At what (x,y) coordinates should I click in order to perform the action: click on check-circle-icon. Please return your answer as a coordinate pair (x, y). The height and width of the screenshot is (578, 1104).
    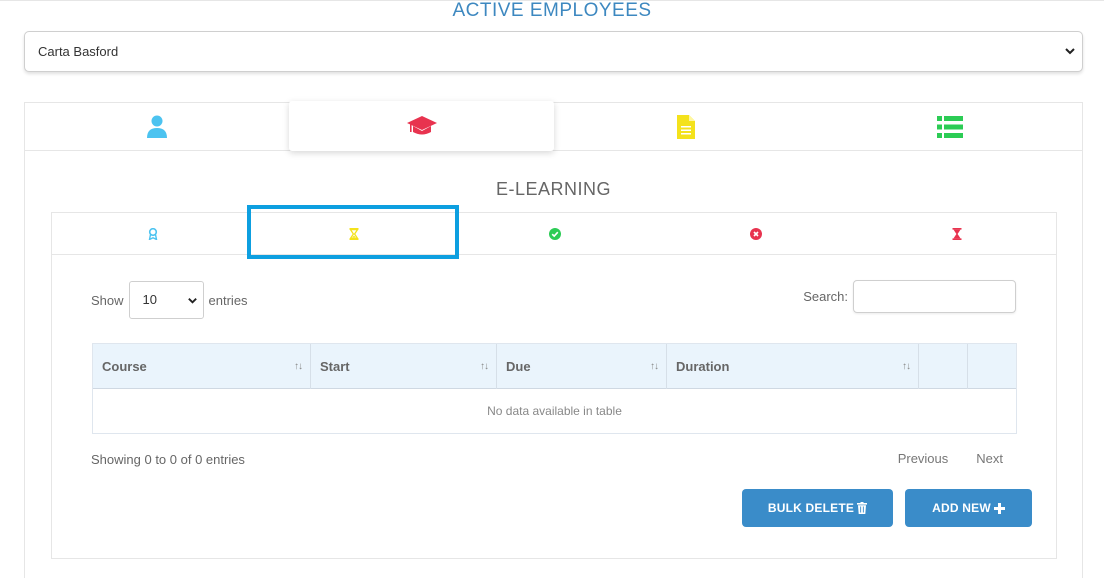
    Looking at the image, I should click on (554, 234).